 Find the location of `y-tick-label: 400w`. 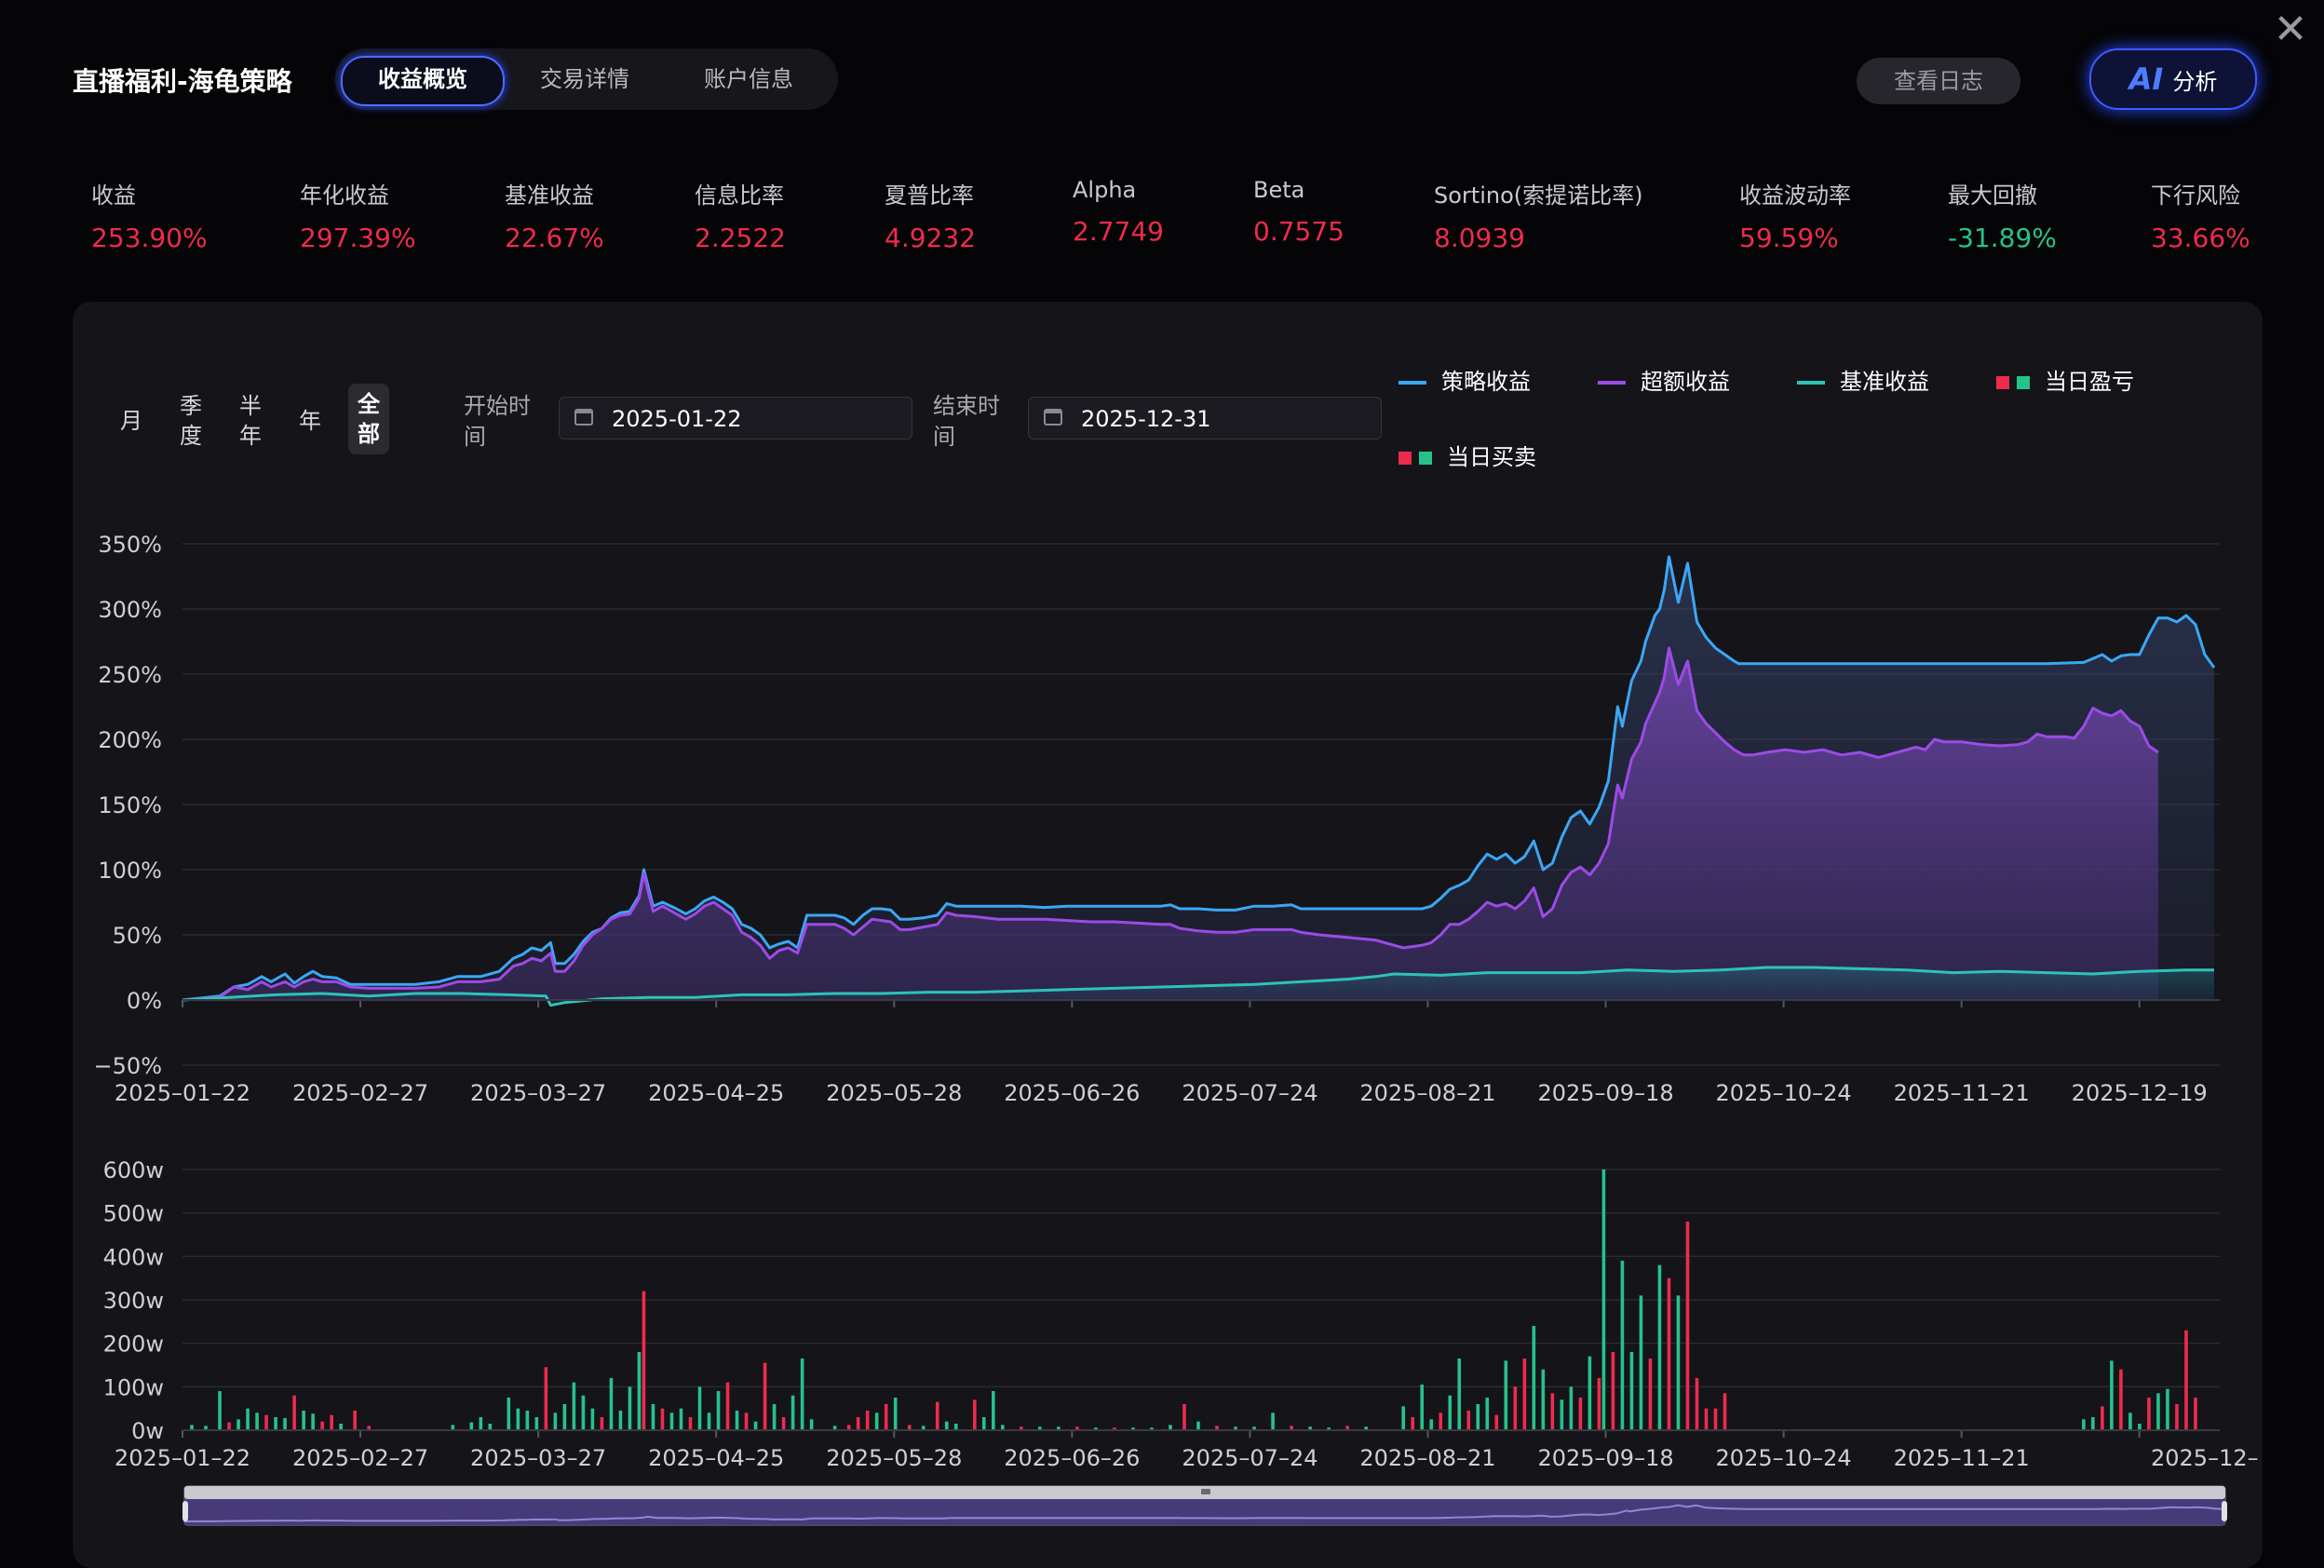

y-tick-label: 400w is located at coordinates (134, 1257).